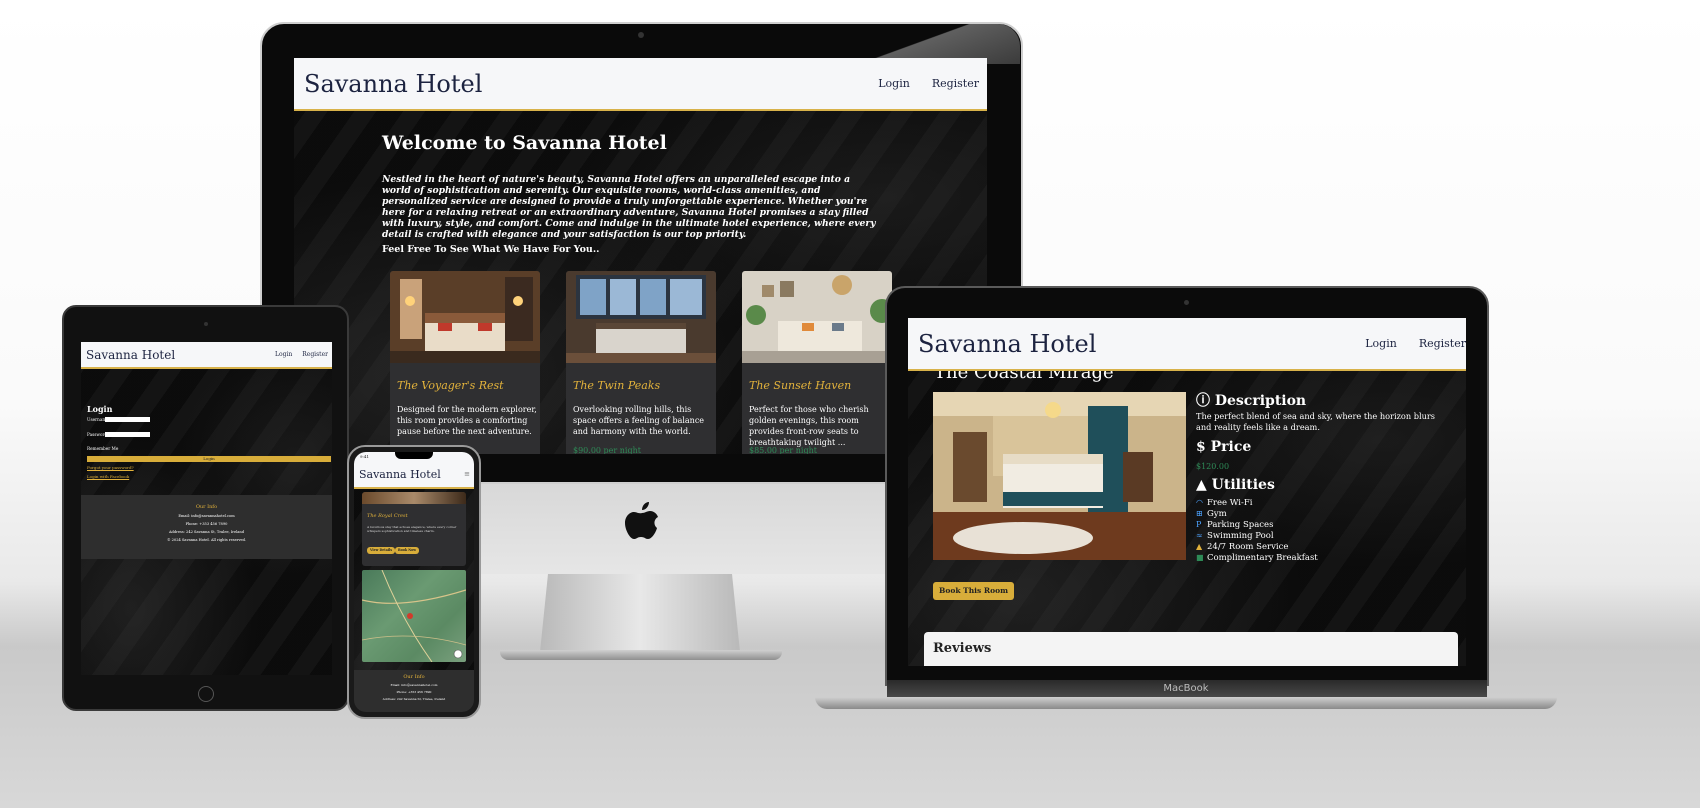 This screenshot has height=808, width=1700. I want to click on dollar-icon: $, so click(1203, 447).